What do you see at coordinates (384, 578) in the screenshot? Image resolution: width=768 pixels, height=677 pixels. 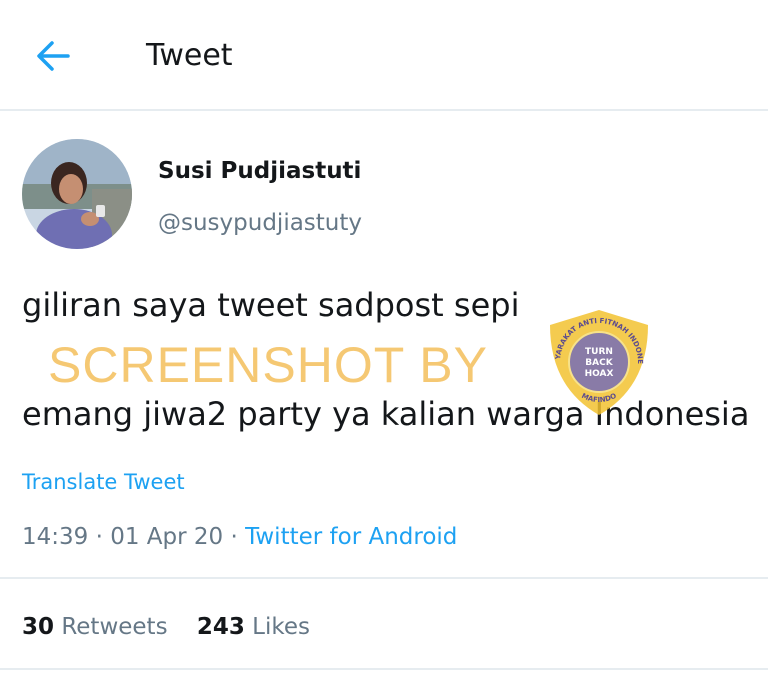 I see `meta-divider` at bounding box center [384, 578].